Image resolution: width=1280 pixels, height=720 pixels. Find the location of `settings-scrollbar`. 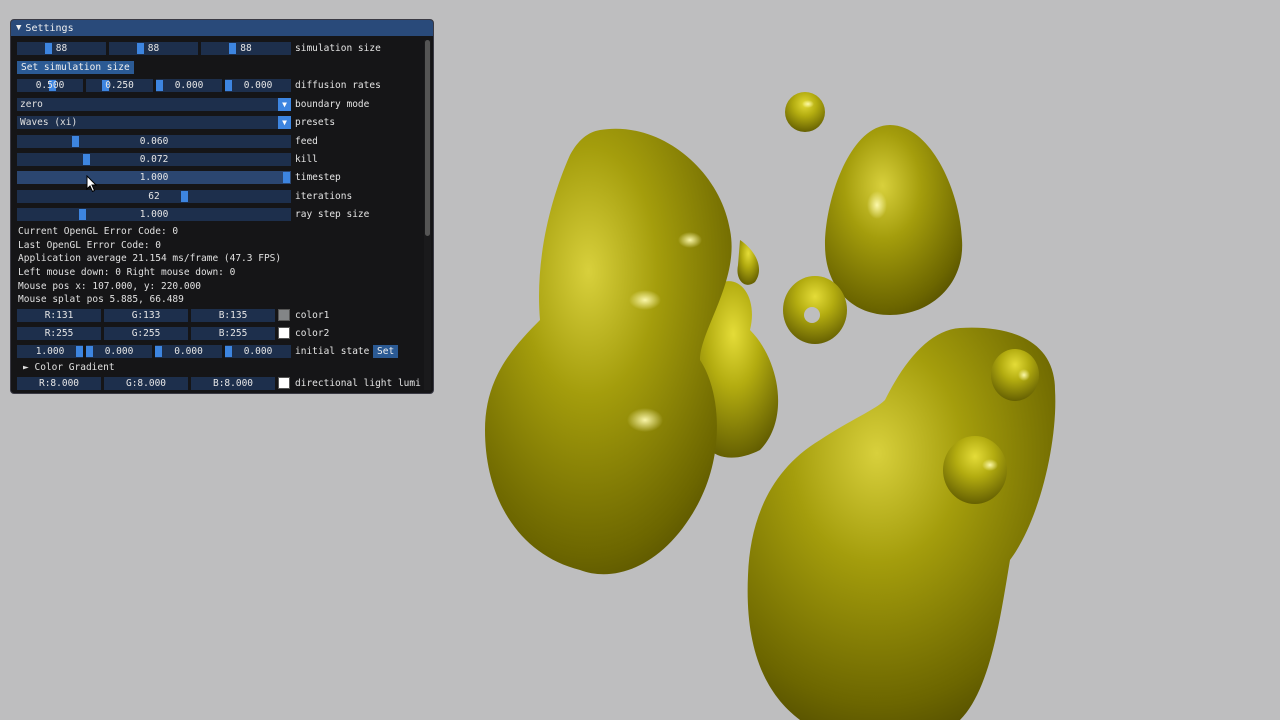

settings-scrollbar is located at coordinates (427, 215).